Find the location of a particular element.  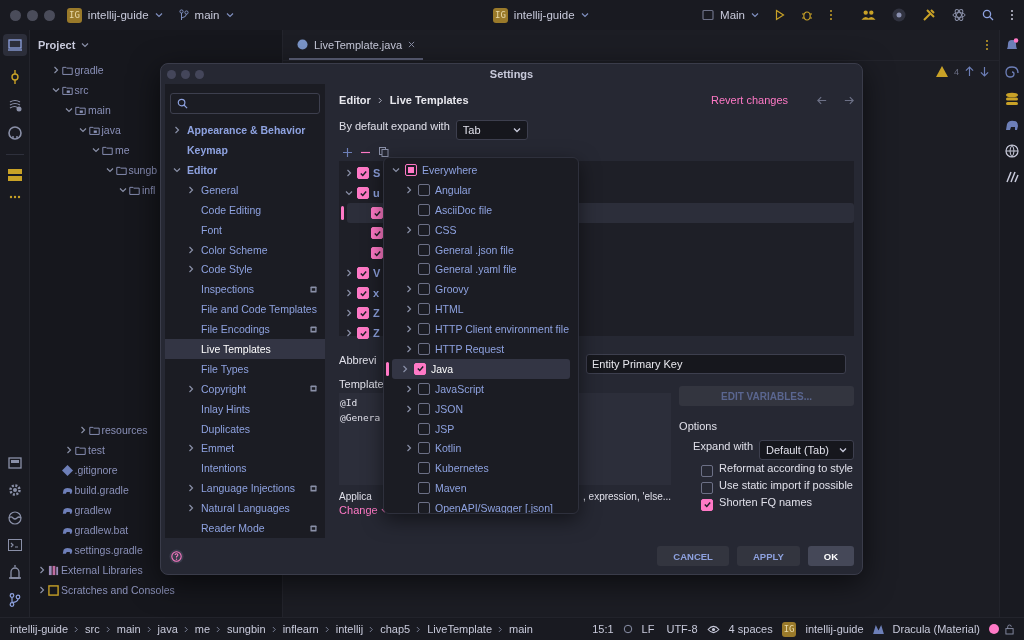

settings-nav-item: Code Style is located at coordinates (227, 269).